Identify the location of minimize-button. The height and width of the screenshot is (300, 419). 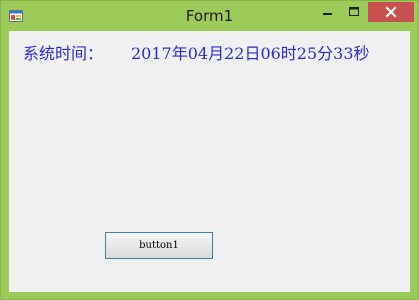
(327, 12).